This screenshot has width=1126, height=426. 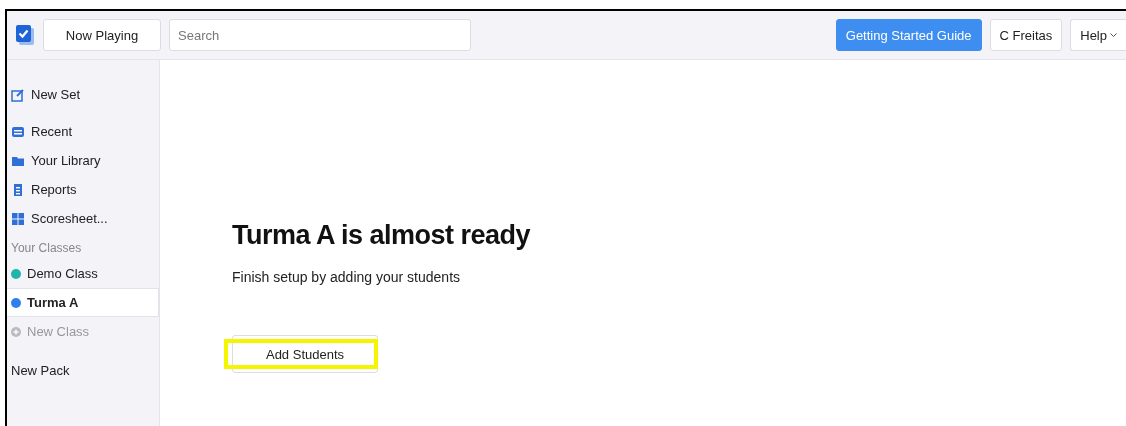 What do you see at coordinates (46, 248) in the screenshot?
I see `section-heading: Your Classes` at bounding box center [46, 248].